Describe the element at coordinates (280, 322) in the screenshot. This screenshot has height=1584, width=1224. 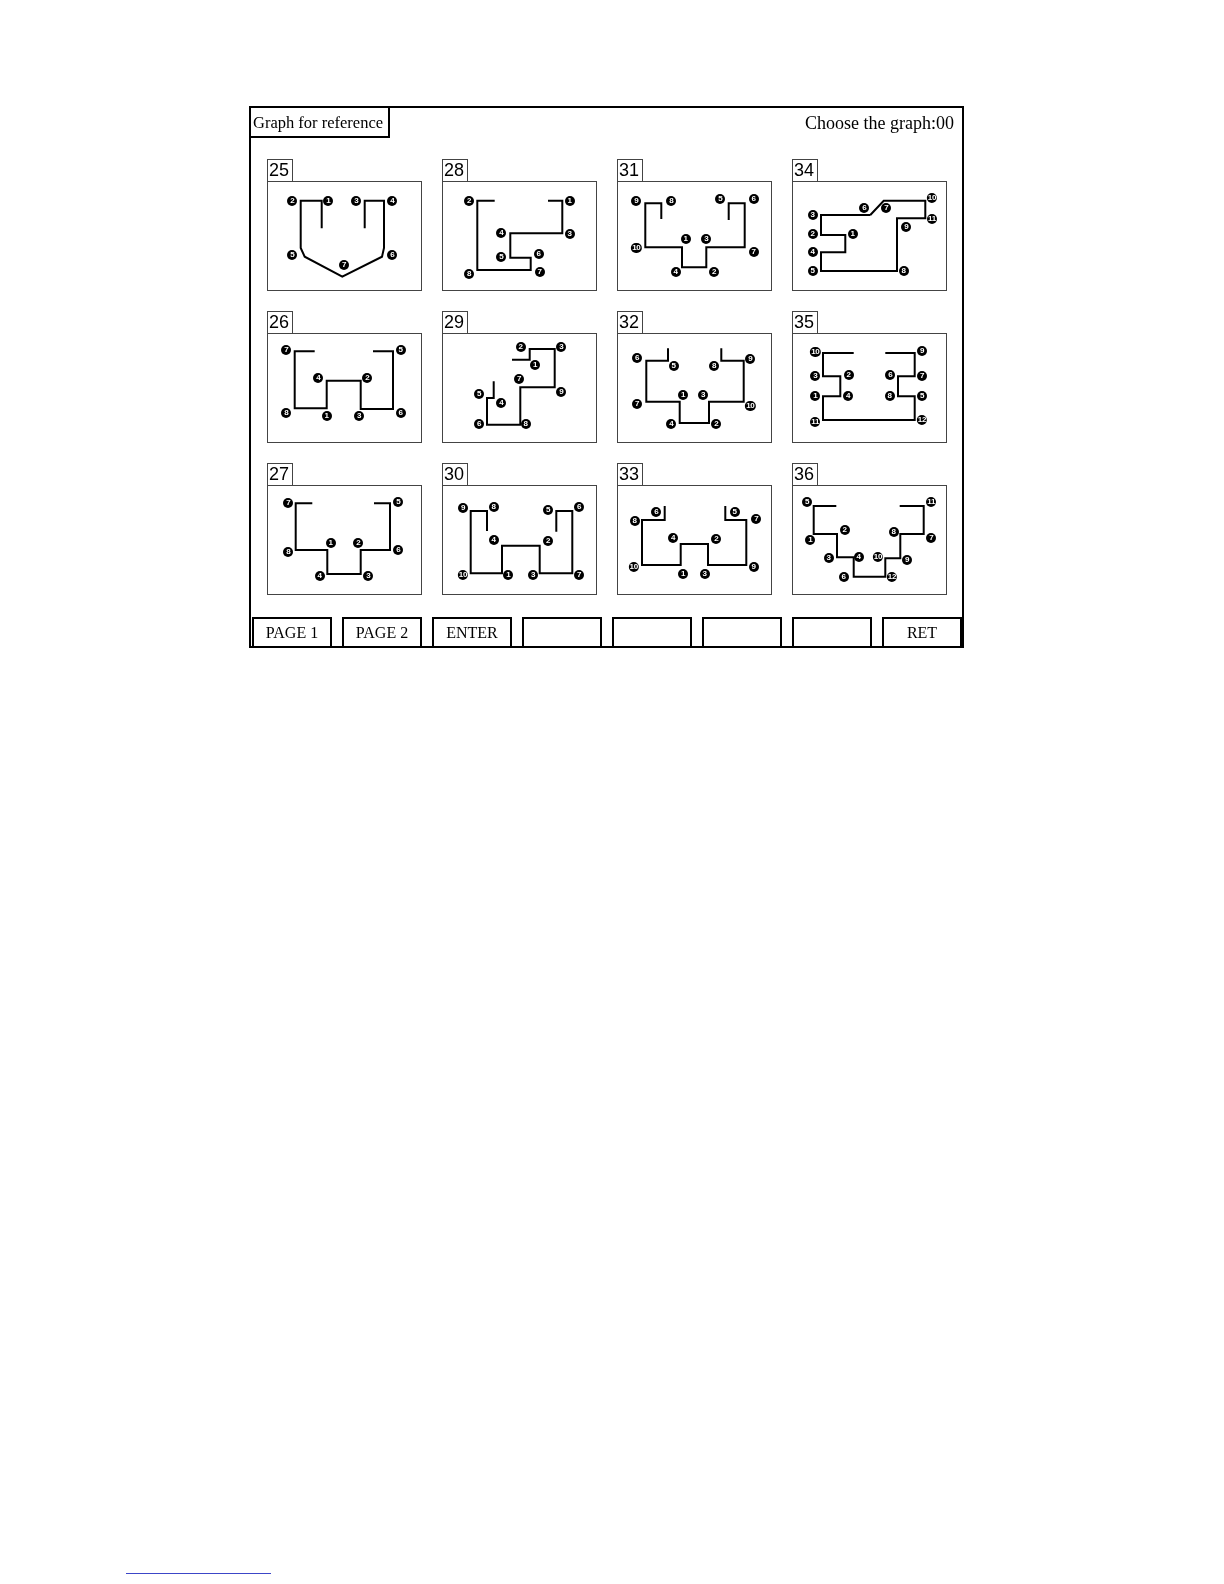
I see `graph-number: 26` at that location.